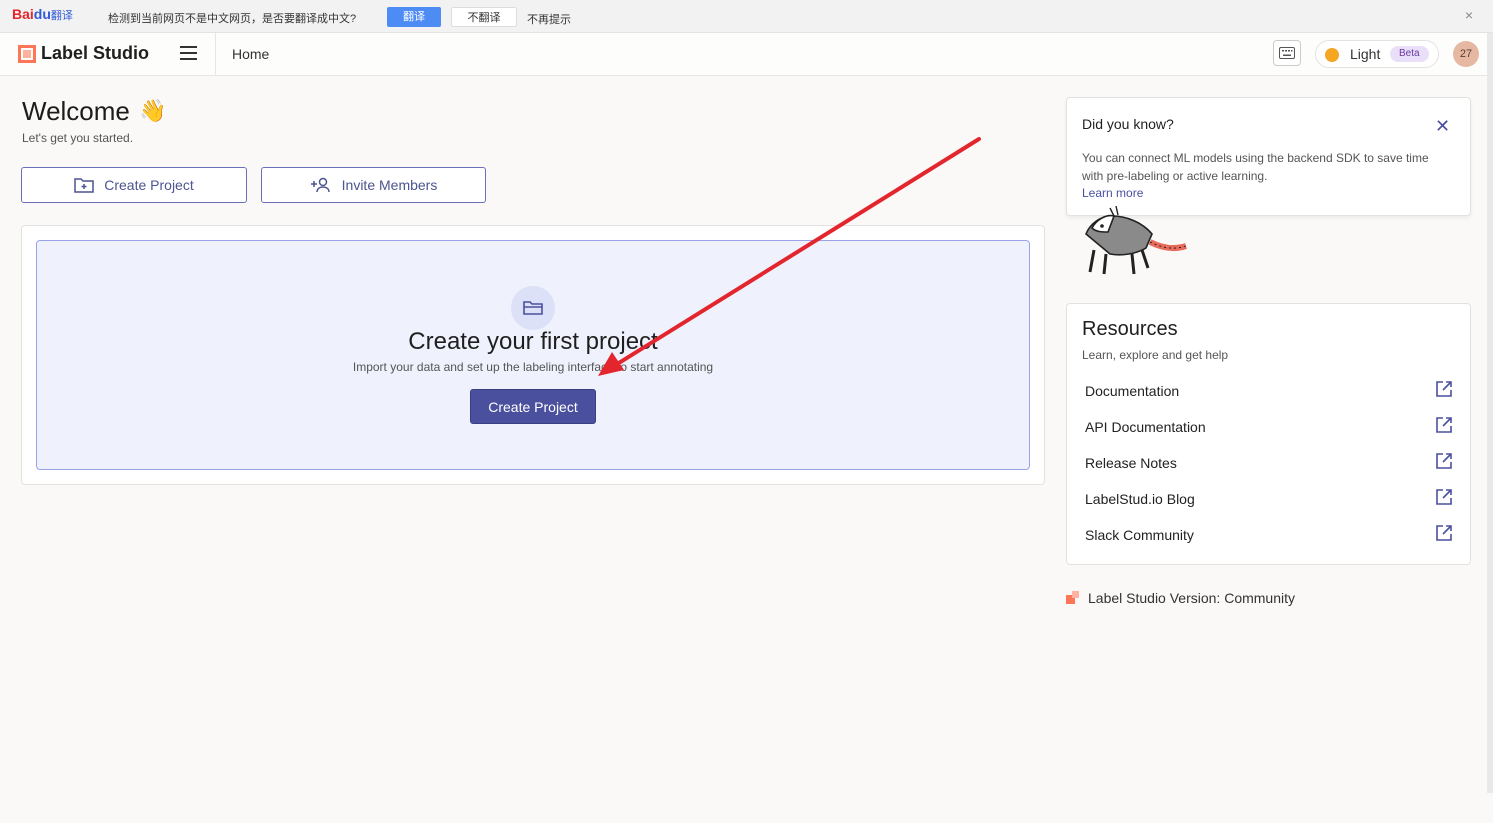  I want to click on label-studio-mark-icon, so click(1073, 598).